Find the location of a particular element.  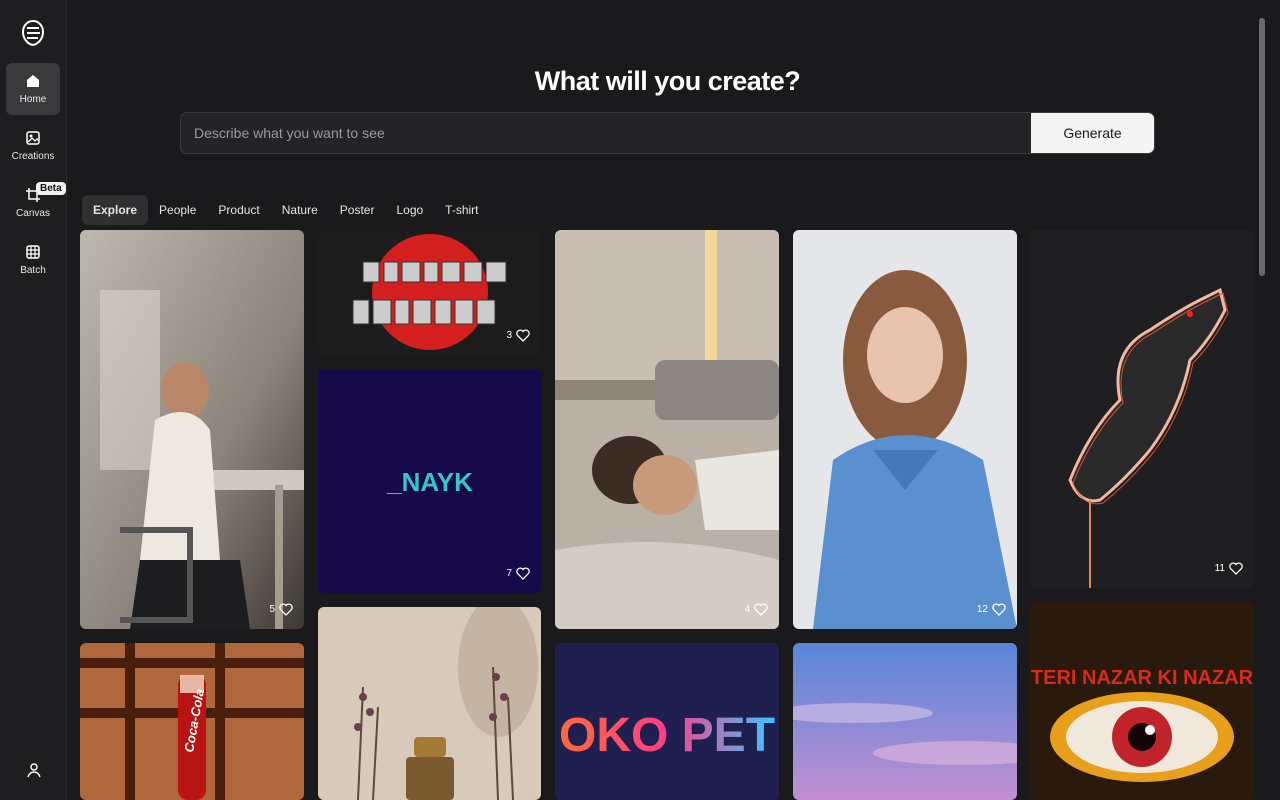

gallery-card-okopet: OKO PET is located at coordinates (667, 721).